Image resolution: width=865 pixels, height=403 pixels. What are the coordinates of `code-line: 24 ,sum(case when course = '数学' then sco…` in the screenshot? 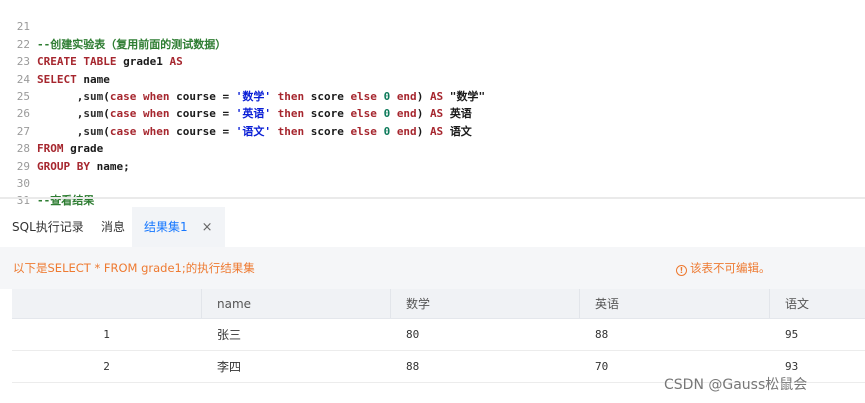 It's located at (432, 78).